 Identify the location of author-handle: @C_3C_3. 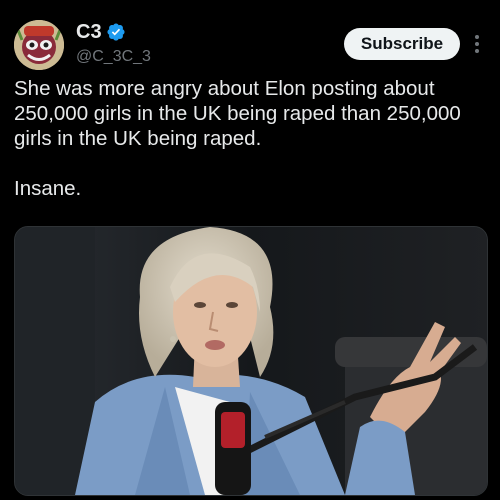
(113, 57).